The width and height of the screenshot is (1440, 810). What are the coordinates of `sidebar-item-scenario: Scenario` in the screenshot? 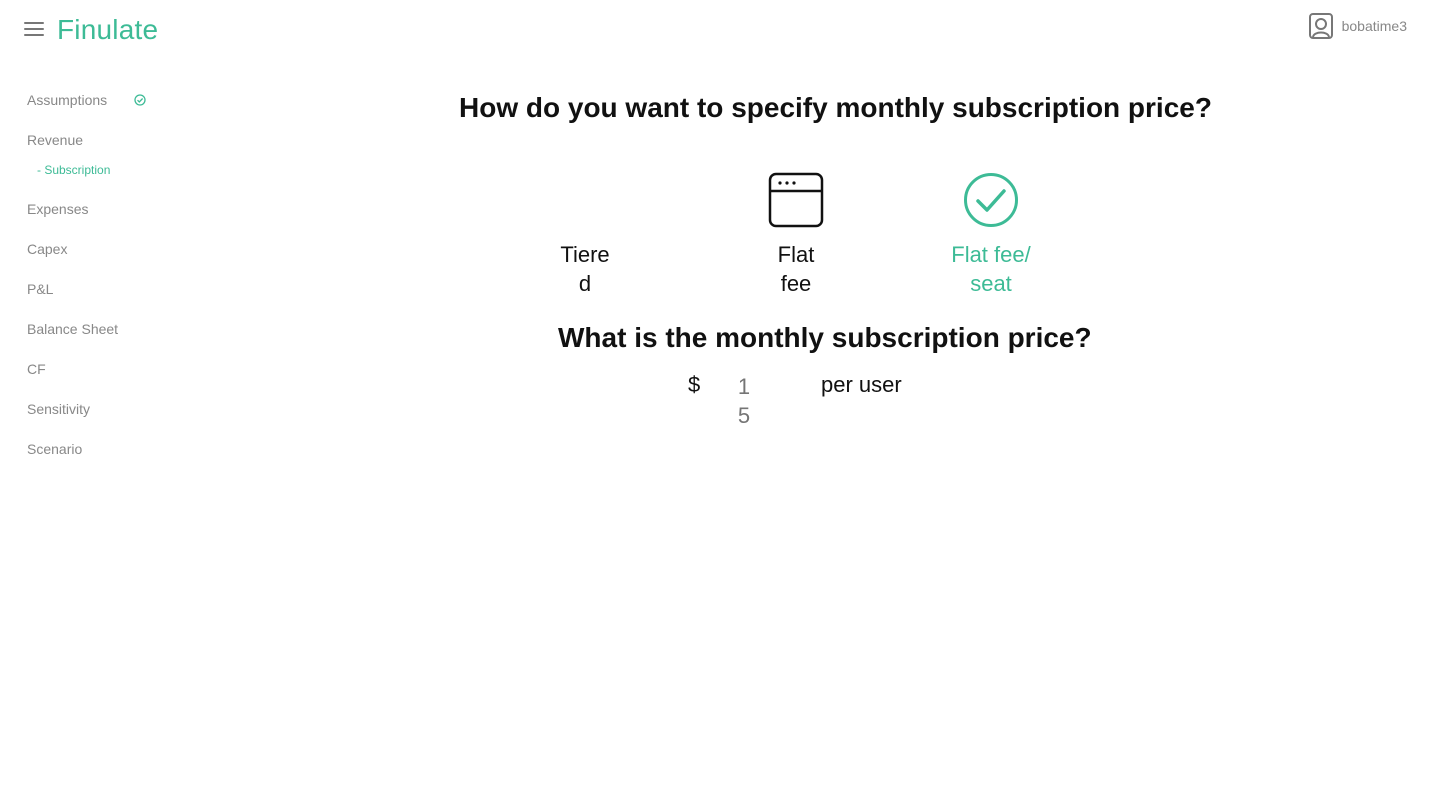 It's located at (54, 449).